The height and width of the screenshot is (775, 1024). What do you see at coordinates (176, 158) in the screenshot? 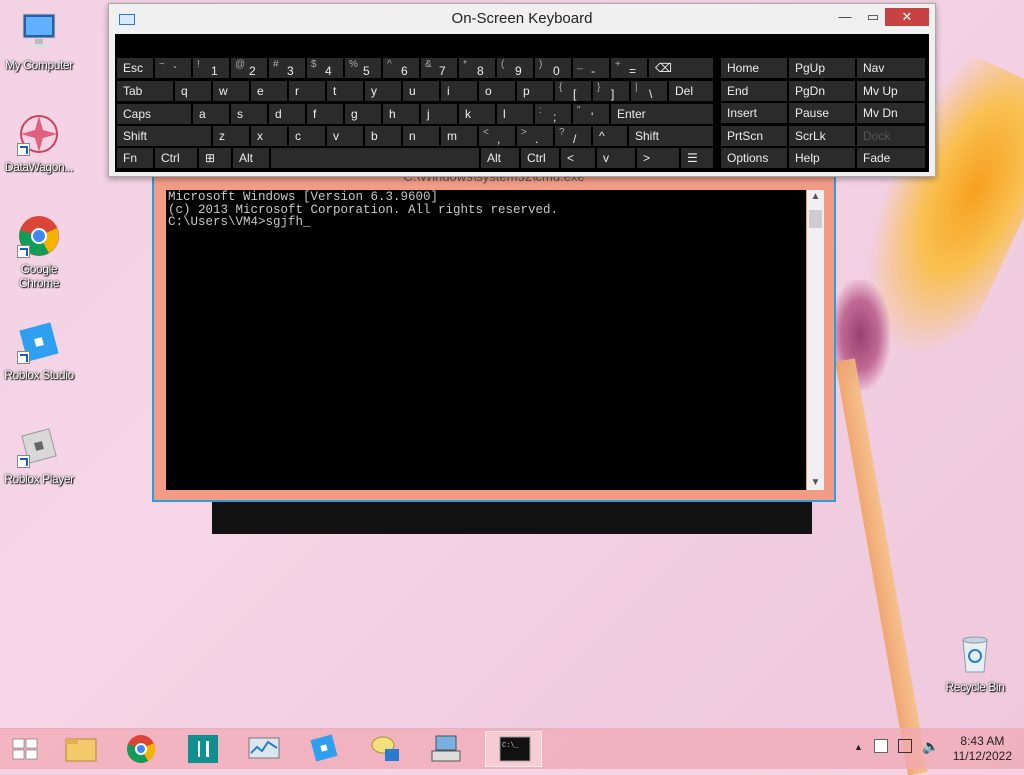
I see `key-ctrl: Ctrl` at bounding box center [176, 158].